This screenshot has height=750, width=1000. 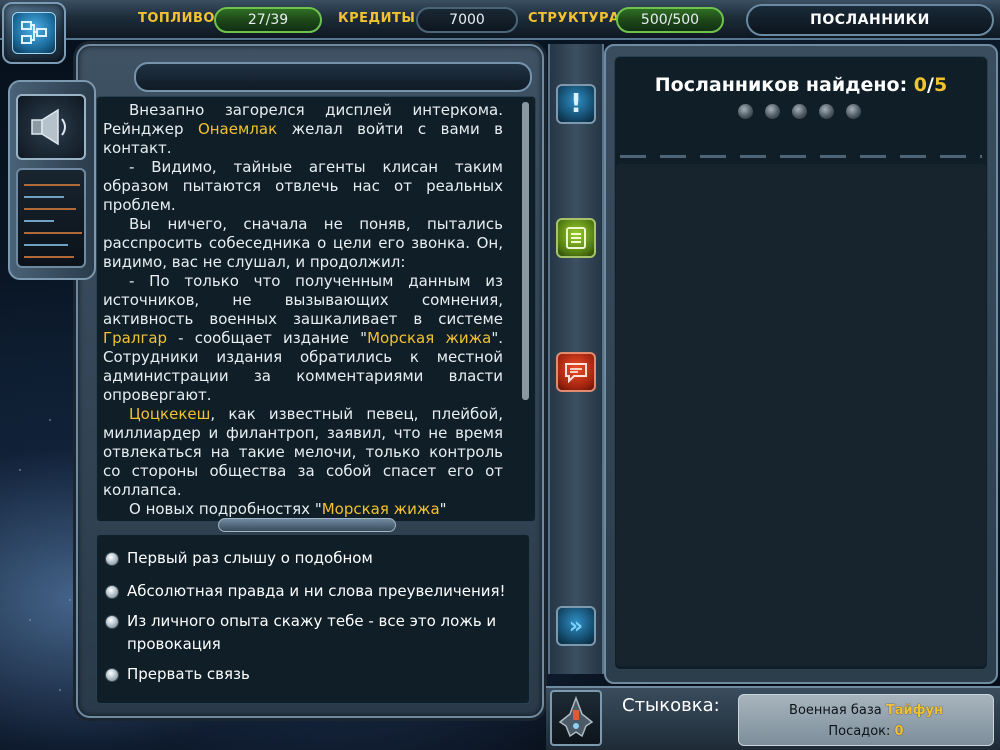 What do you see at coordinates (135, 338) in the screenshot?
I see `system-name: Гралгар` at bounding box center [135, 338].